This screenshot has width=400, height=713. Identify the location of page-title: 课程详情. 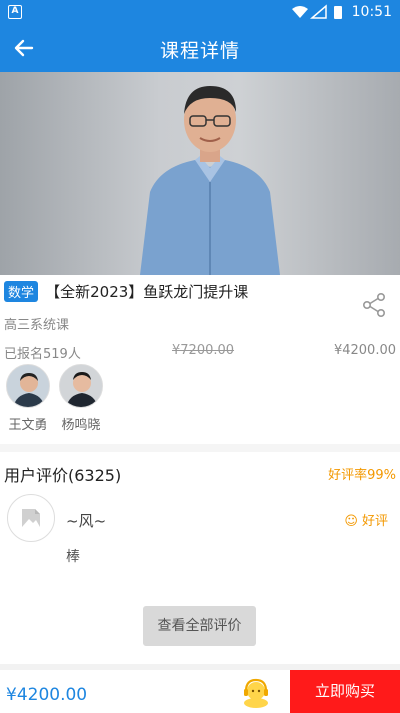
(199, 51).